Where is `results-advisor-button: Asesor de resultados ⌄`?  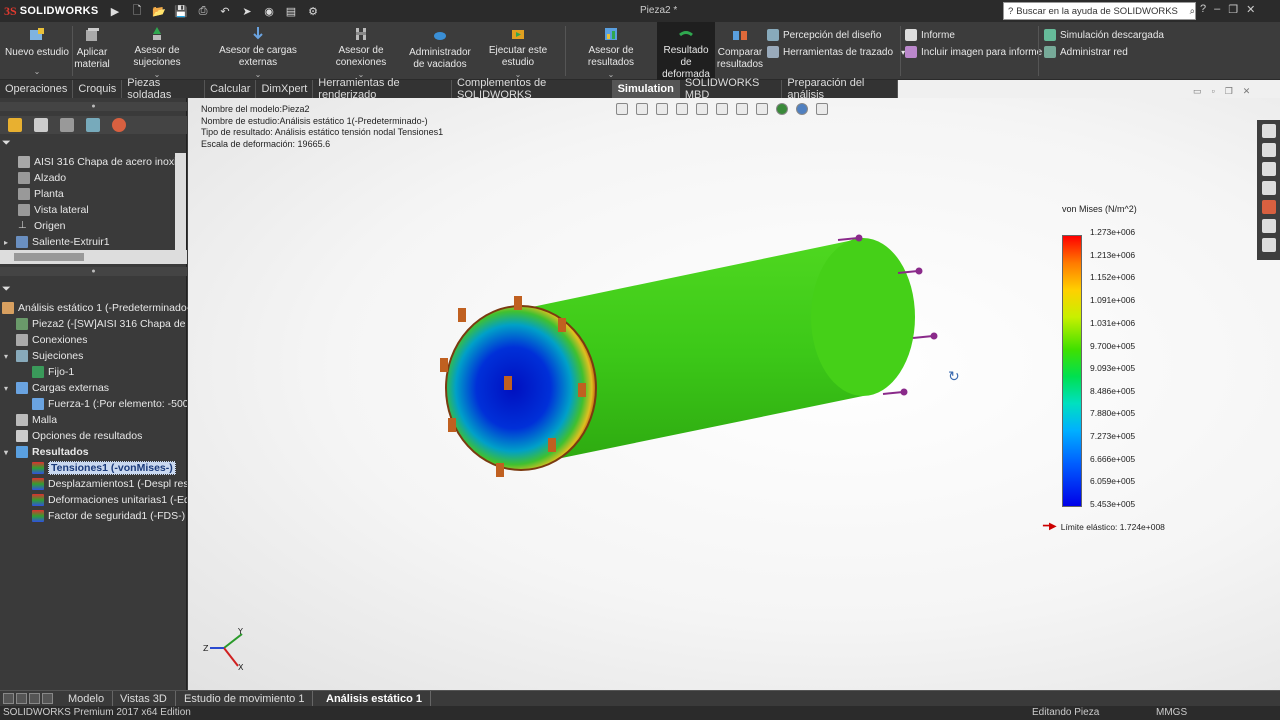
results-advisor-button: Asesor de resultados ⌄ is located at coordinates (611, 51).